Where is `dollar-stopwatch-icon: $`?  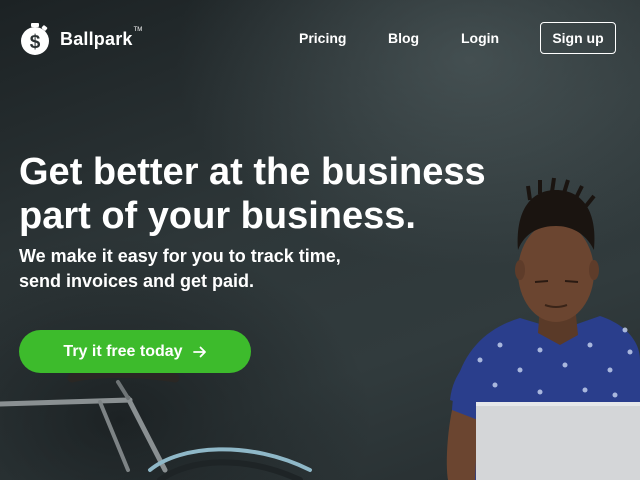 dollar-stopwatch-icon: $ is located at coordinates (35, 39).